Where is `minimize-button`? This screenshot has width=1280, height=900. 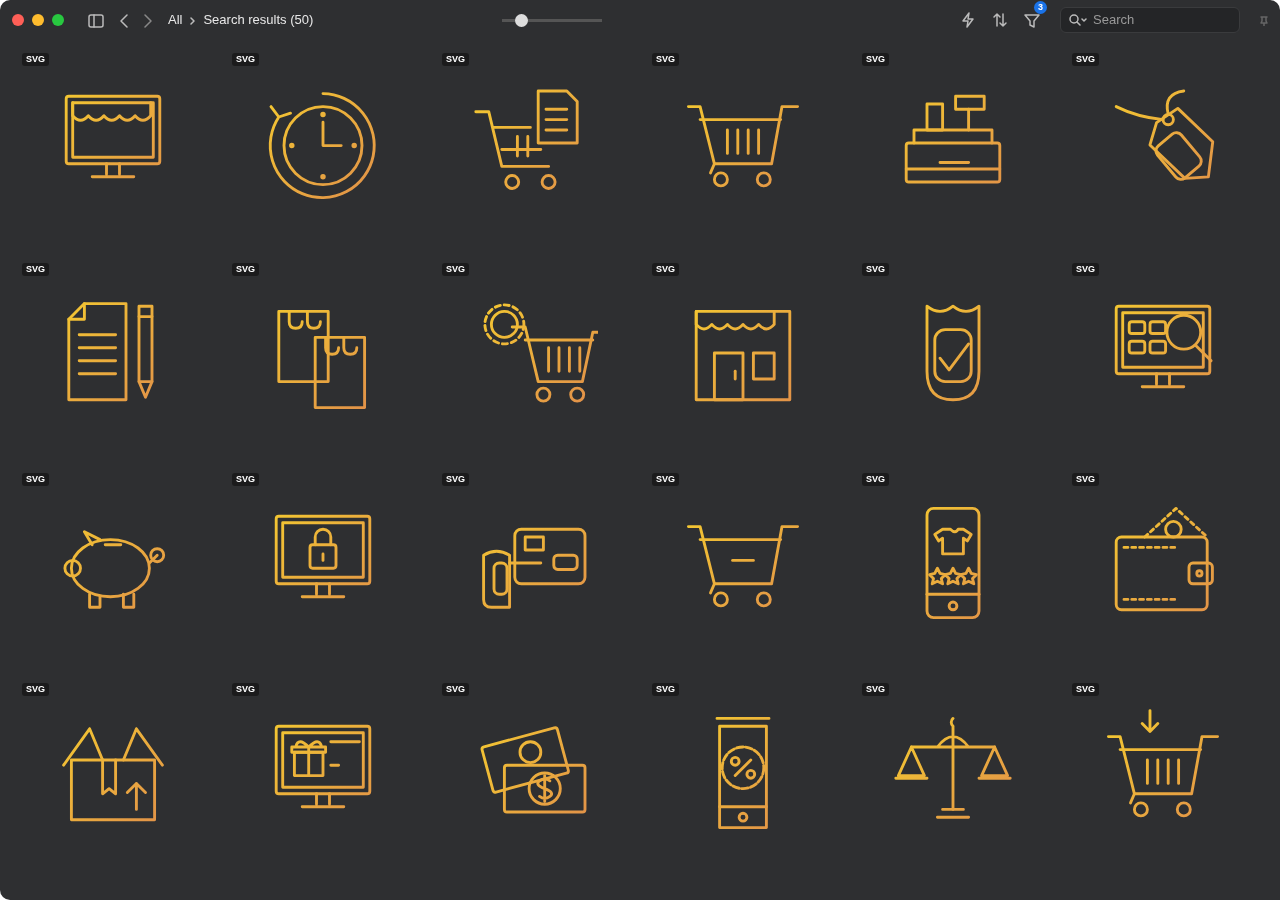
minimize-button is located at coordinates (38, 20).